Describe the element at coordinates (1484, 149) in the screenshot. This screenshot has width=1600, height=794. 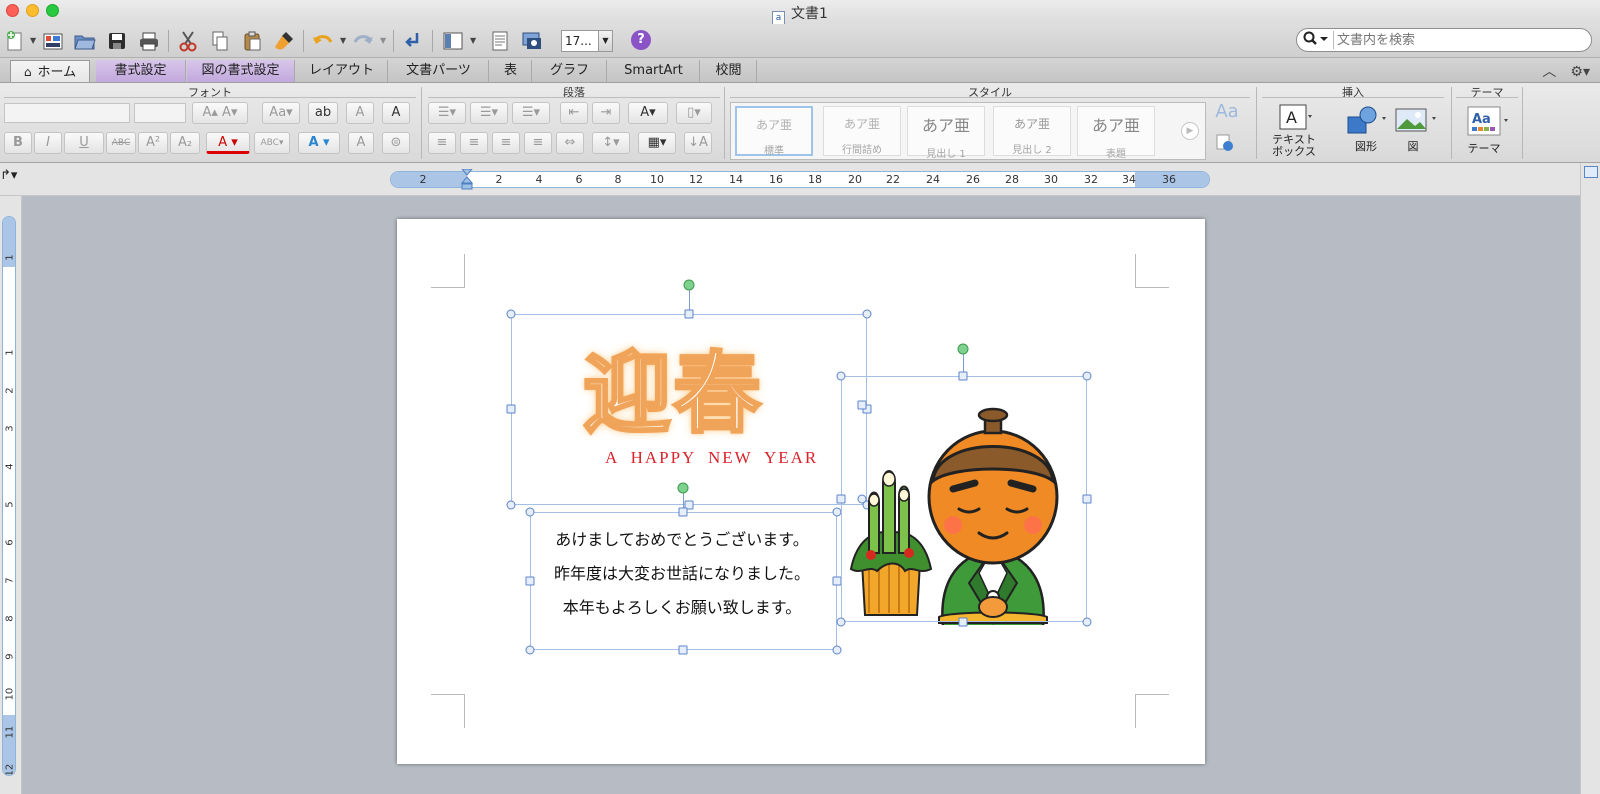
I see `theme-label: テーマ` at that location.